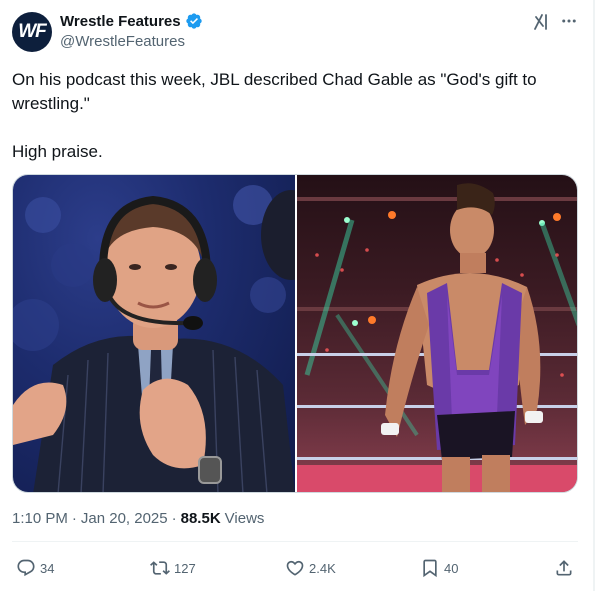 The height and width of the screenshot is (591, 595). Describe the element at coordinates (430, 568) in the screenshot. I see `bookmark-icon` at that location.